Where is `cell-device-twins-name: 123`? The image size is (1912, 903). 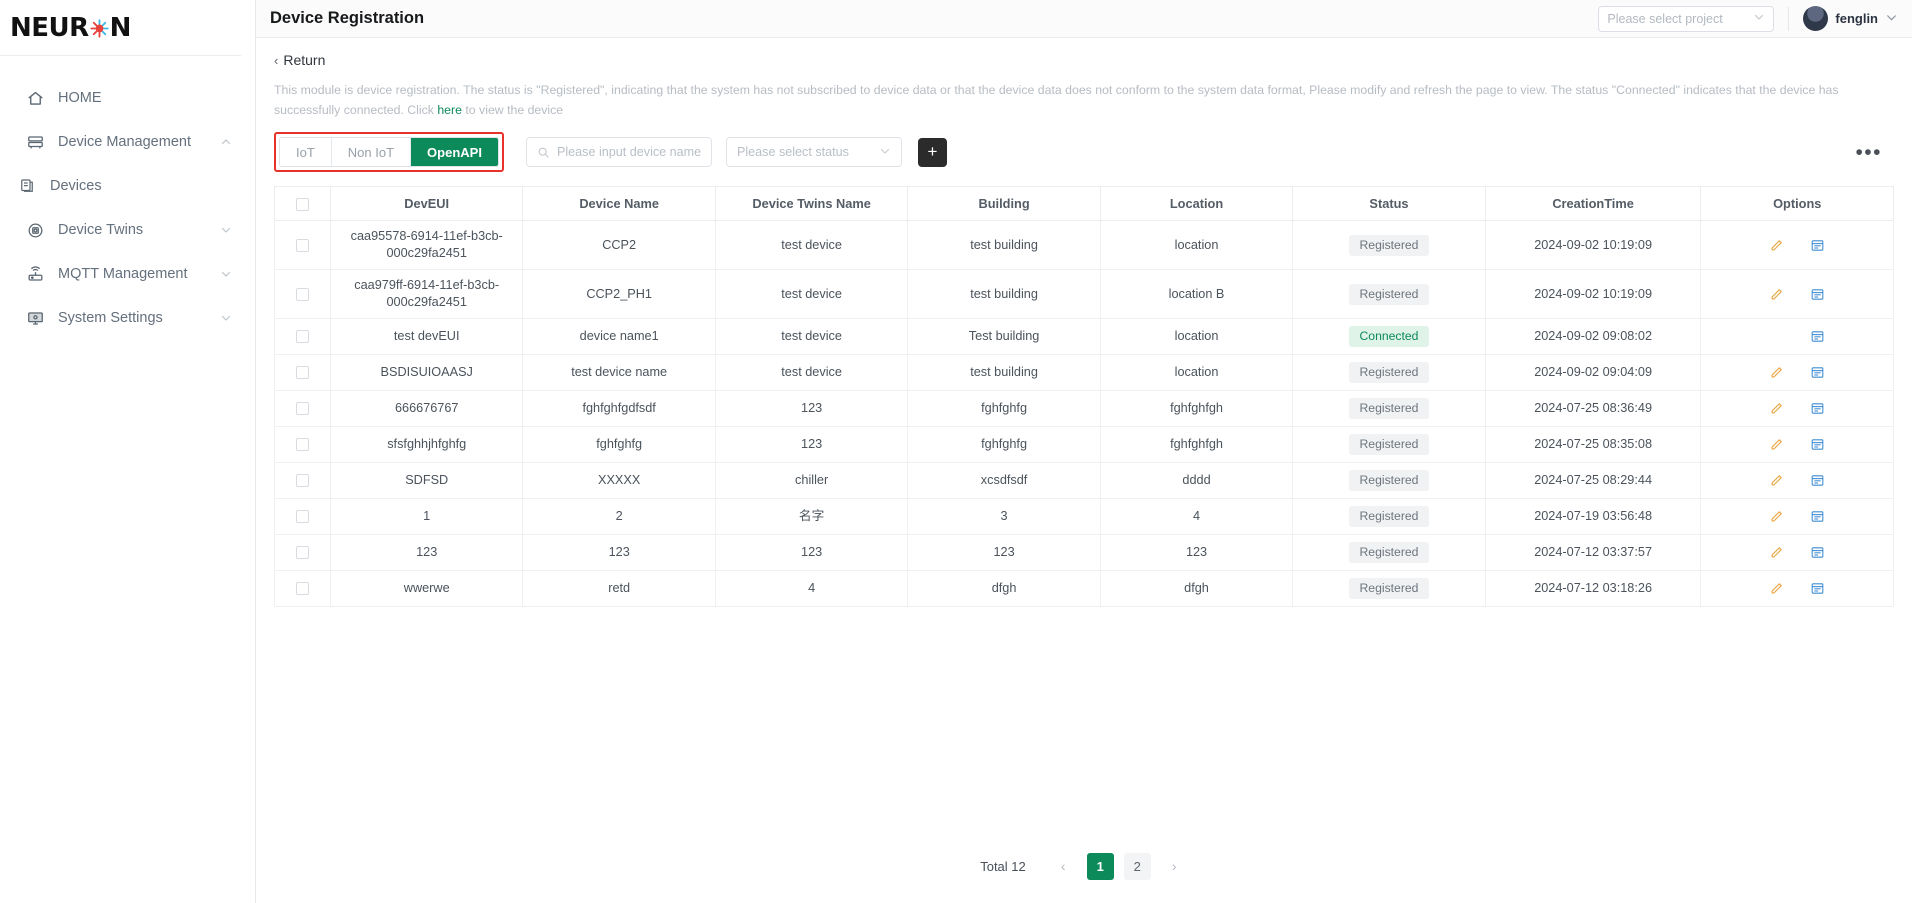
cell-device-twins-name: 123 is located at coordinates (812, 552).